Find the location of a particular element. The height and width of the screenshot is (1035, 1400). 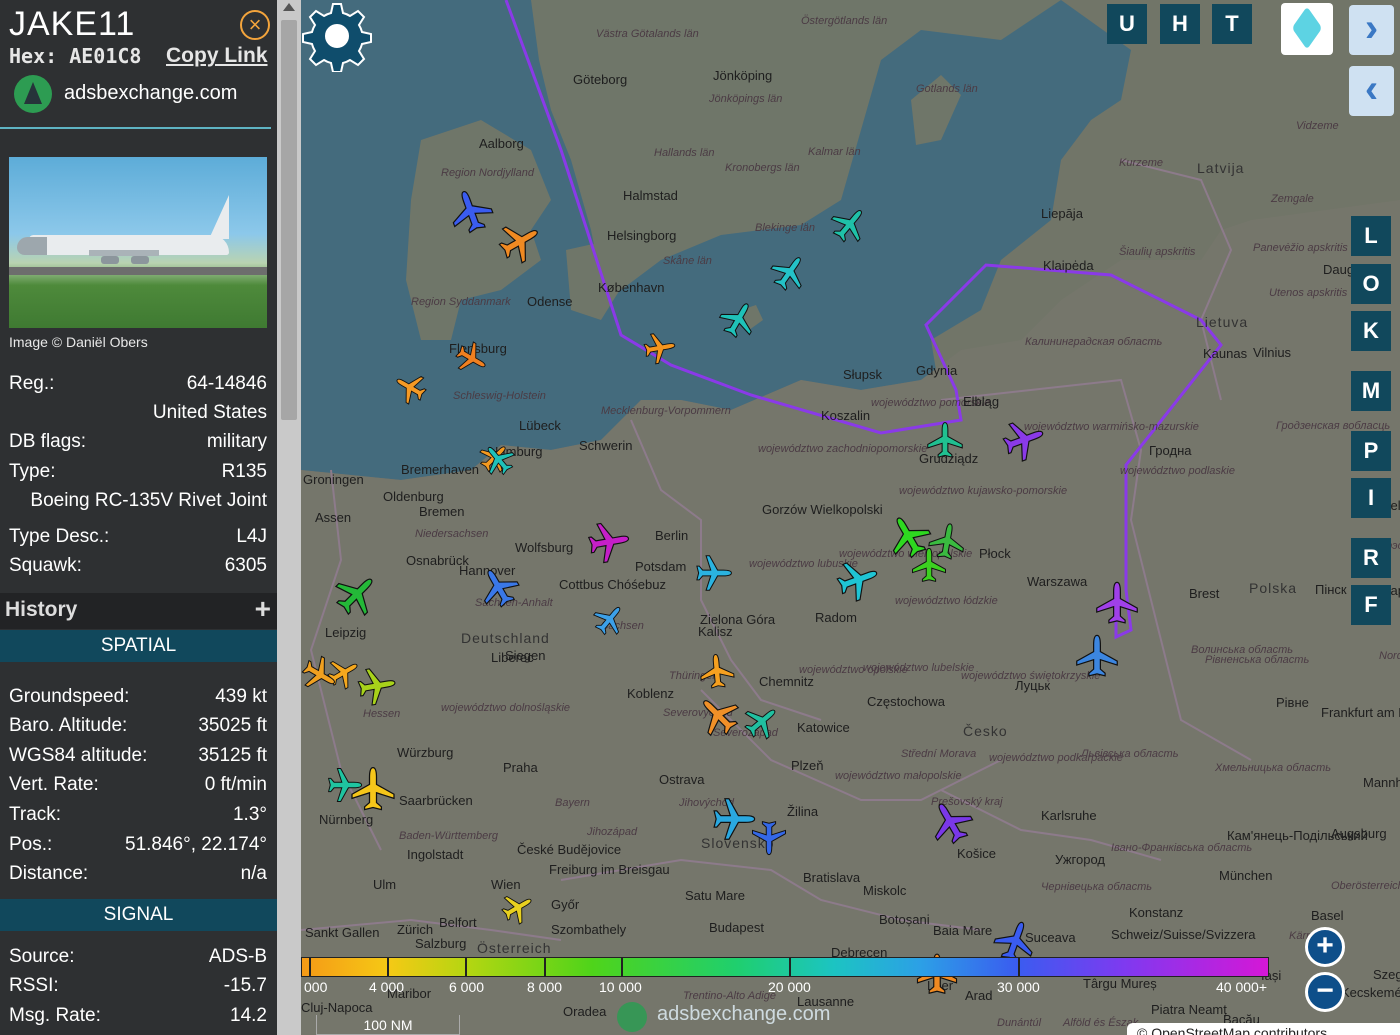

db-flags-value: military is located at coordinates (236, 441).